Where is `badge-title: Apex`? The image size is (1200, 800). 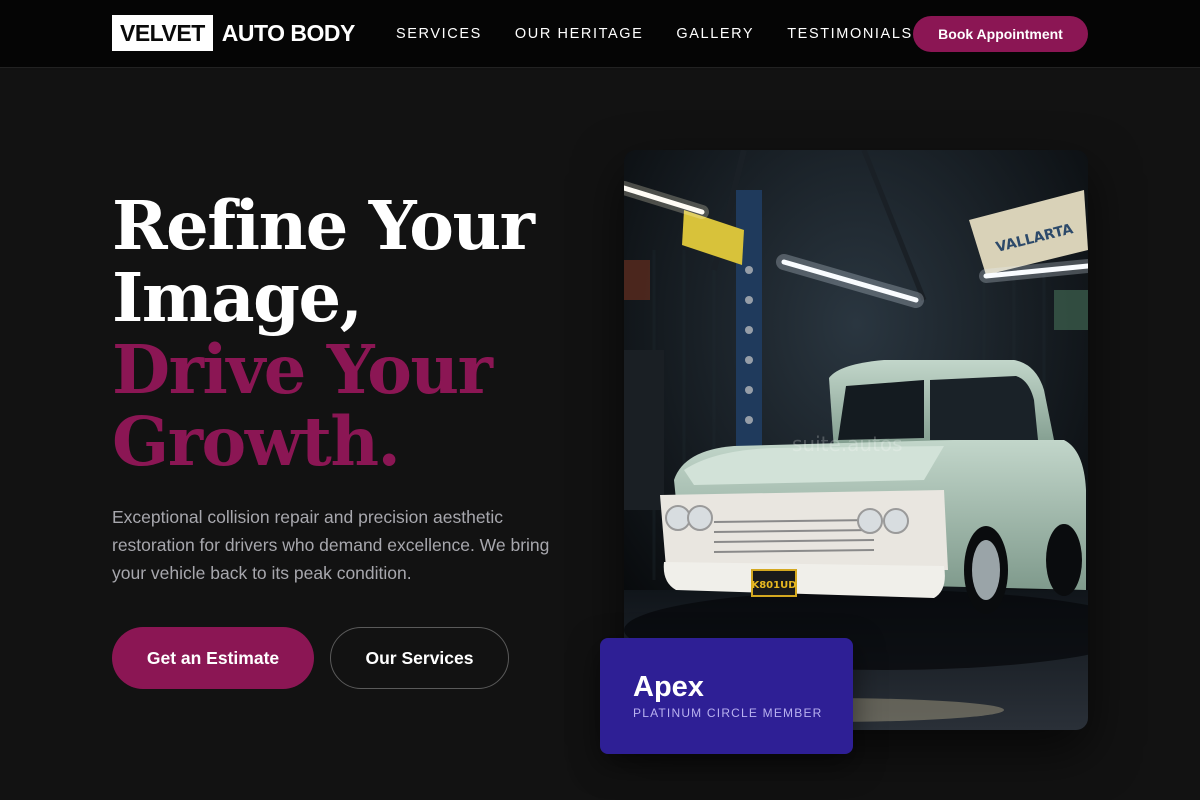 badge-title: Apex is located at coordinates (668, 687).